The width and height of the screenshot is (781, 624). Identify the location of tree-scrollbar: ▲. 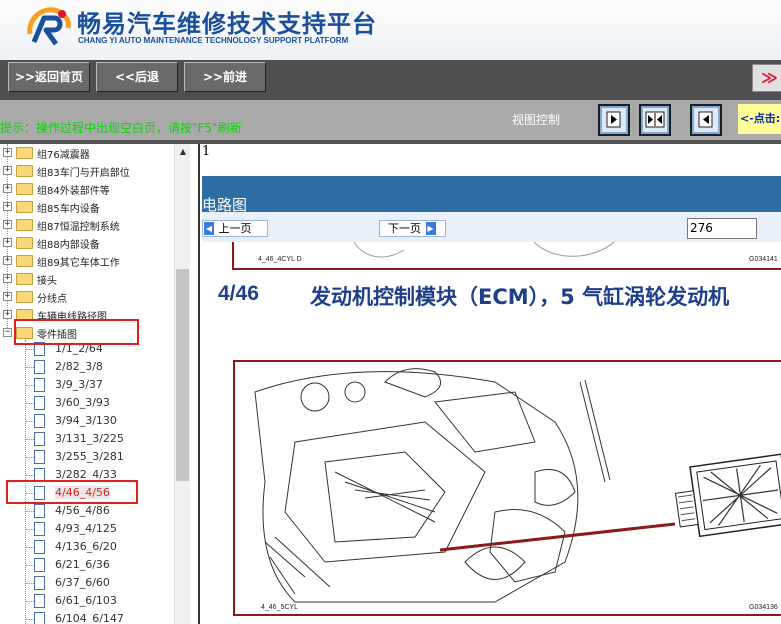
(182, 384).